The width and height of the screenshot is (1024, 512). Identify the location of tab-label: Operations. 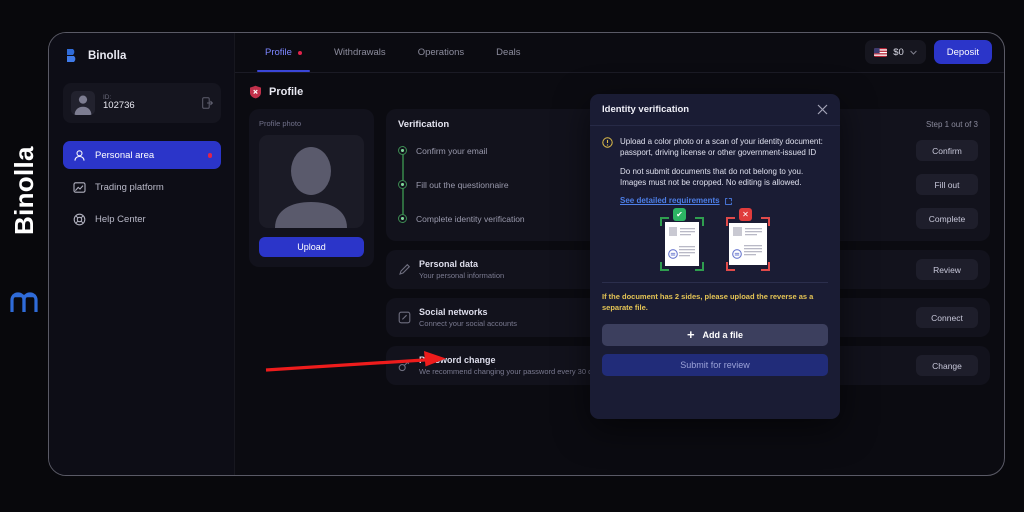
(441, 52).